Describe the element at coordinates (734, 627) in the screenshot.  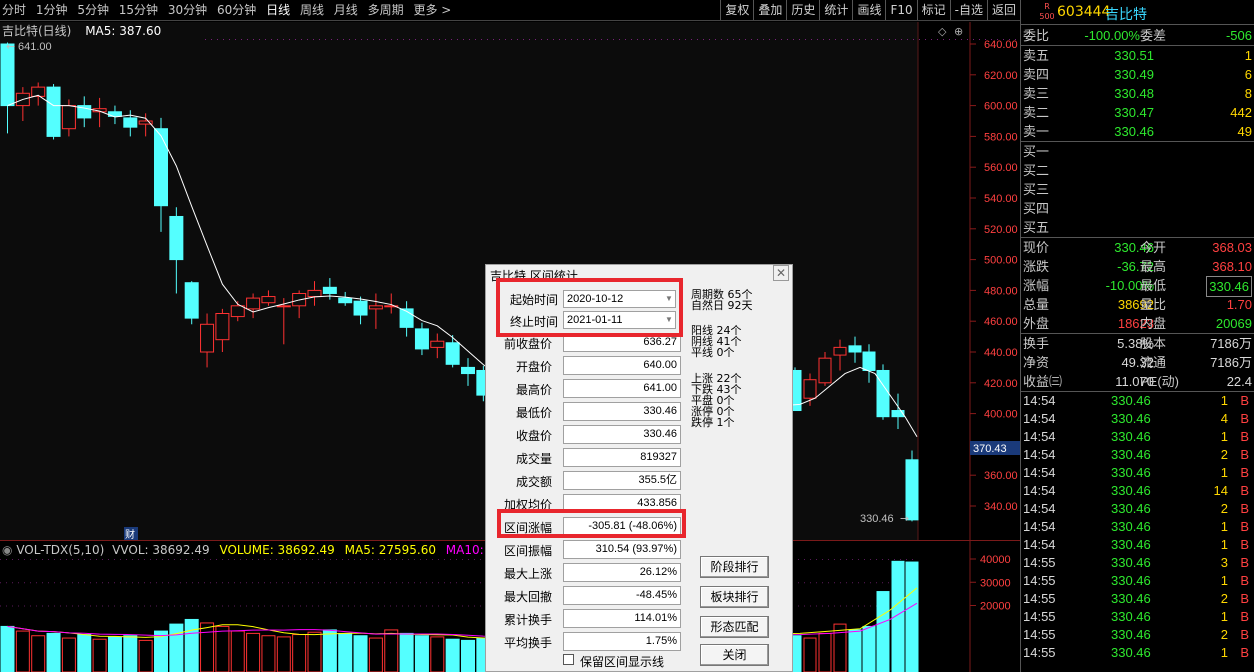
I see `pattern-match-button: 形态匹配` at that location.